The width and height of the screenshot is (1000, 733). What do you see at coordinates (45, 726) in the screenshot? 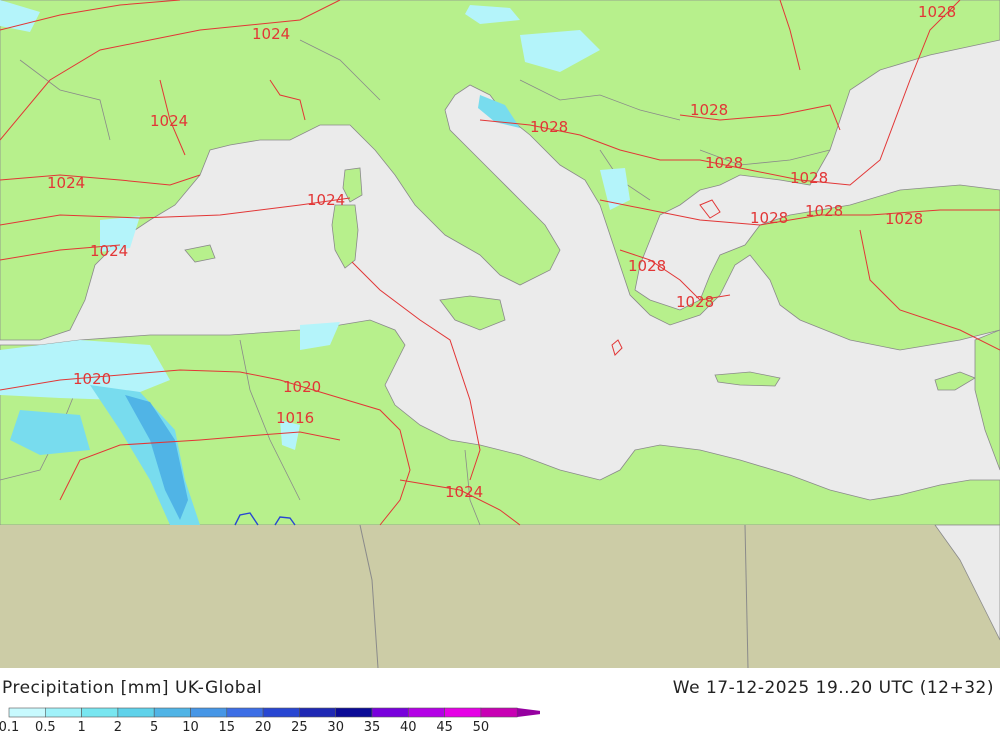
I see `legend-tick-label: 0.5` at bounding box center [45, 726].